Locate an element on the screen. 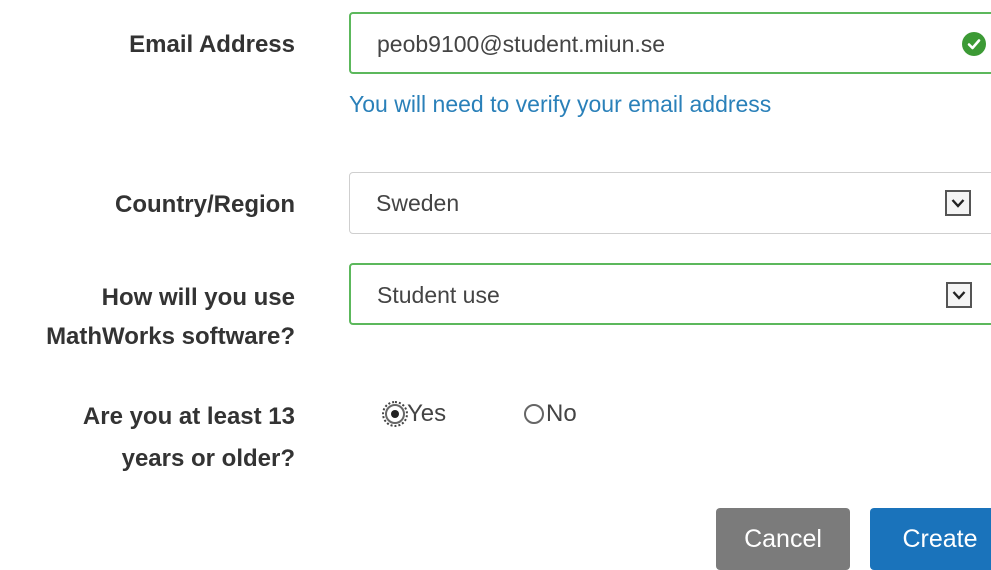 The height and width of the screenshot is (570, 991). usage-label-line2: MathWorks software? is located at coordinates (170, 336).